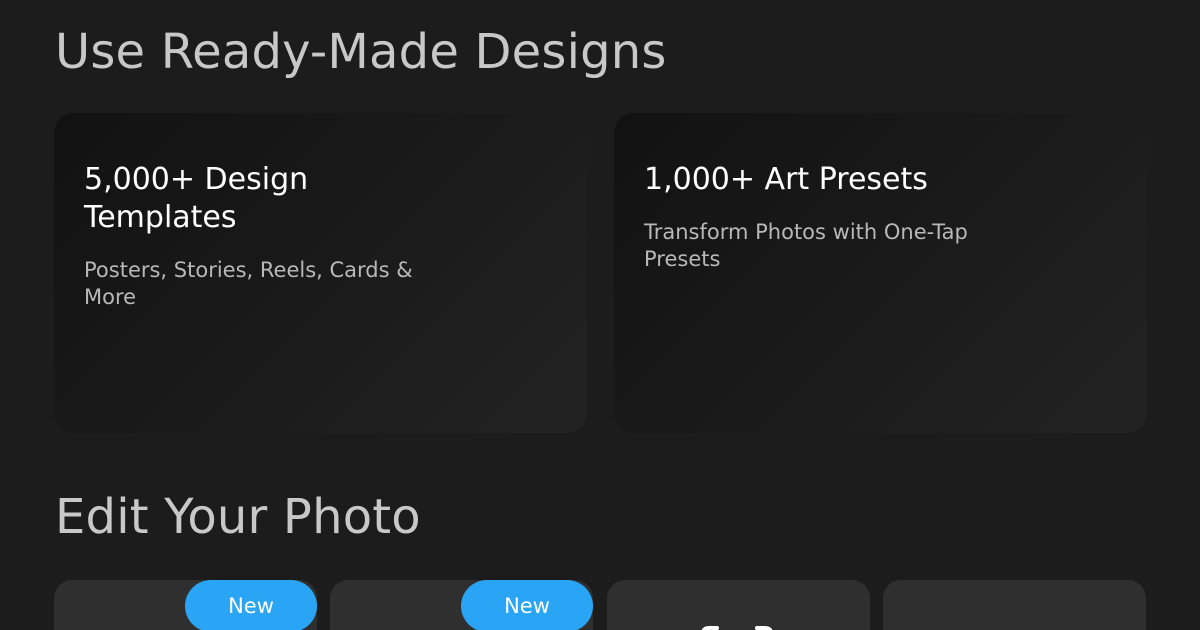  What do you see at coordinates (238, 517) in the screenshot?
I see `edit-your-photo-title: Edit Your Photo` at bounding box center [238, 517].